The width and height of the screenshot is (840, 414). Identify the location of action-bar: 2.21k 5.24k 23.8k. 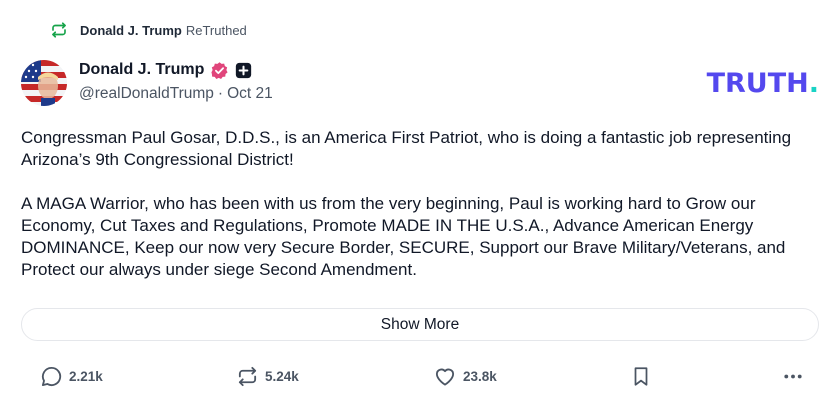
(420, 376).